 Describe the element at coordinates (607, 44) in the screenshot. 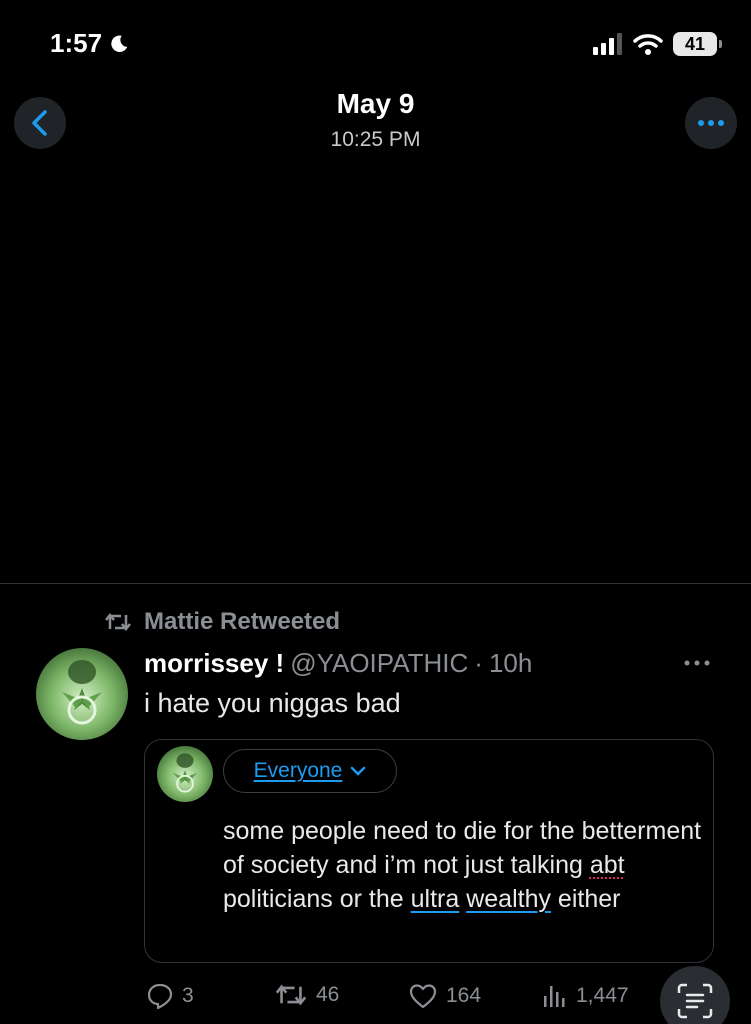

I see `signal-icon` at that location.